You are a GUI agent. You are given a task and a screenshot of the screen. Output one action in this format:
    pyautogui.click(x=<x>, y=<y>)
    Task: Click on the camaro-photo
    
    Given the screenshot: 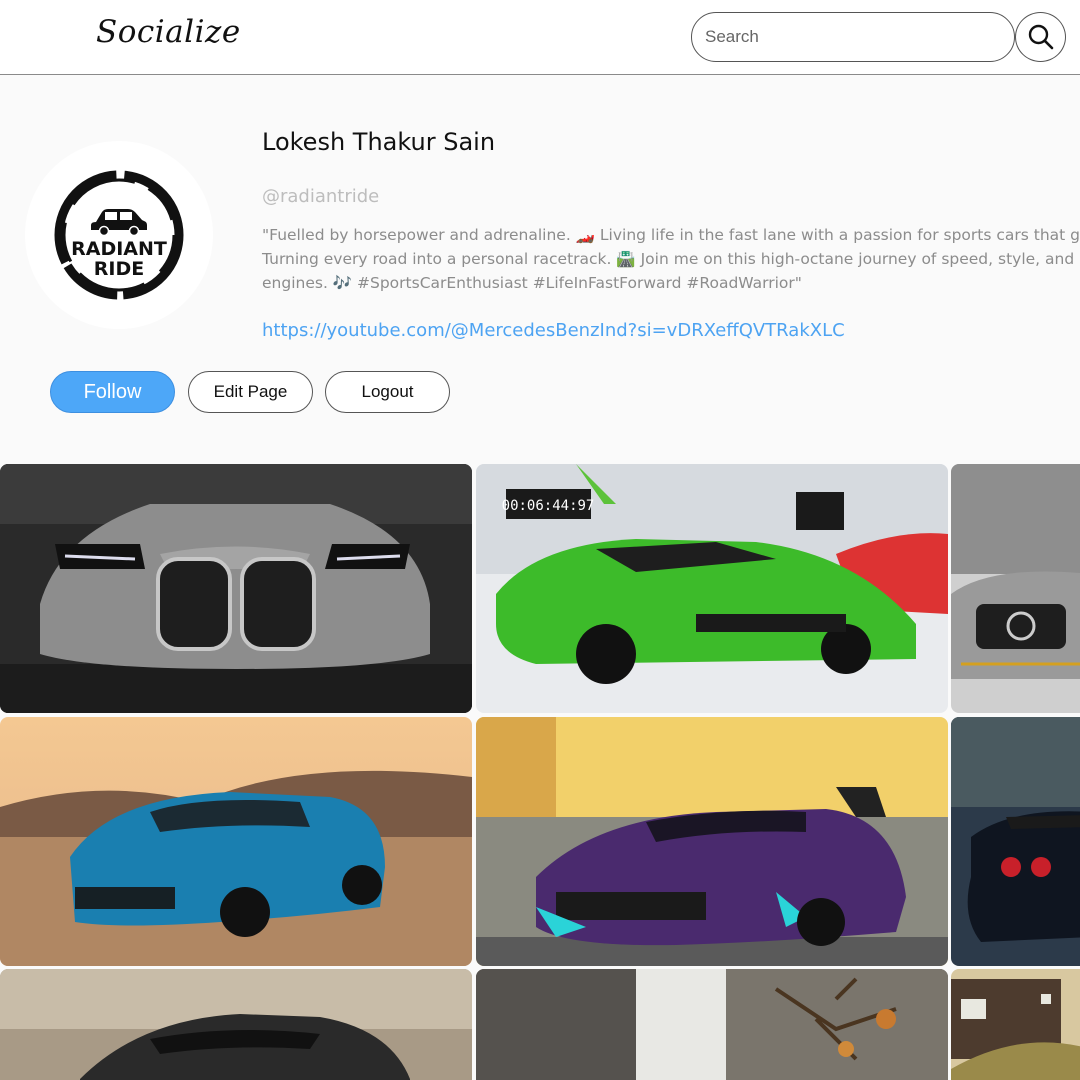 What is the action you would take?
    pyautogui.click(x=236, y=841)
    